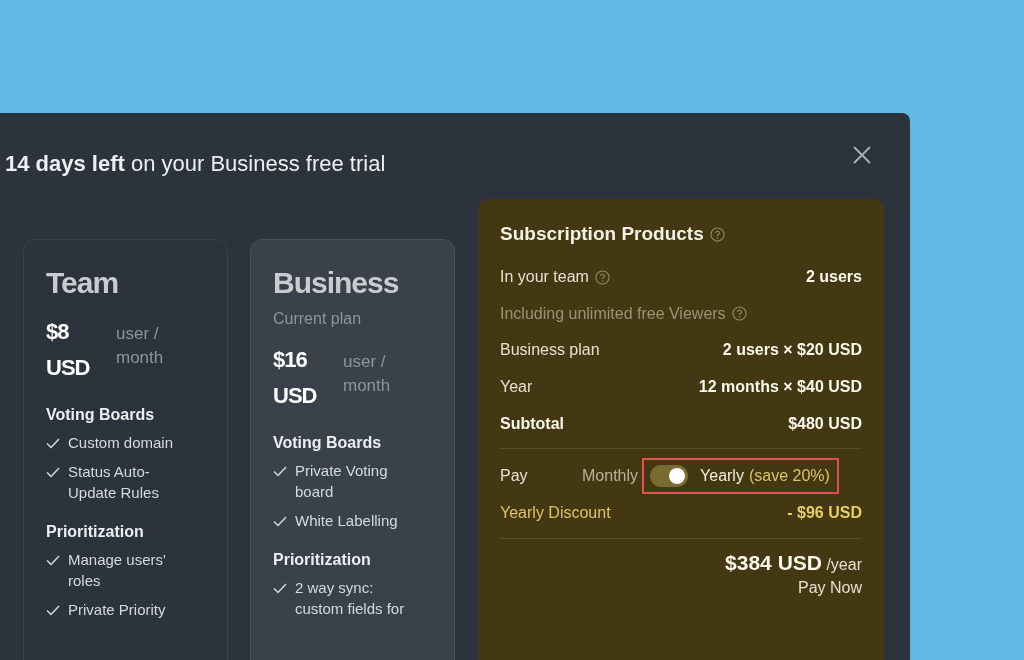 The image size is (1024, 660). Describe the element at coordinates (68, 350) in the screenshot. I see `plan-price: $8 USD` at that location.